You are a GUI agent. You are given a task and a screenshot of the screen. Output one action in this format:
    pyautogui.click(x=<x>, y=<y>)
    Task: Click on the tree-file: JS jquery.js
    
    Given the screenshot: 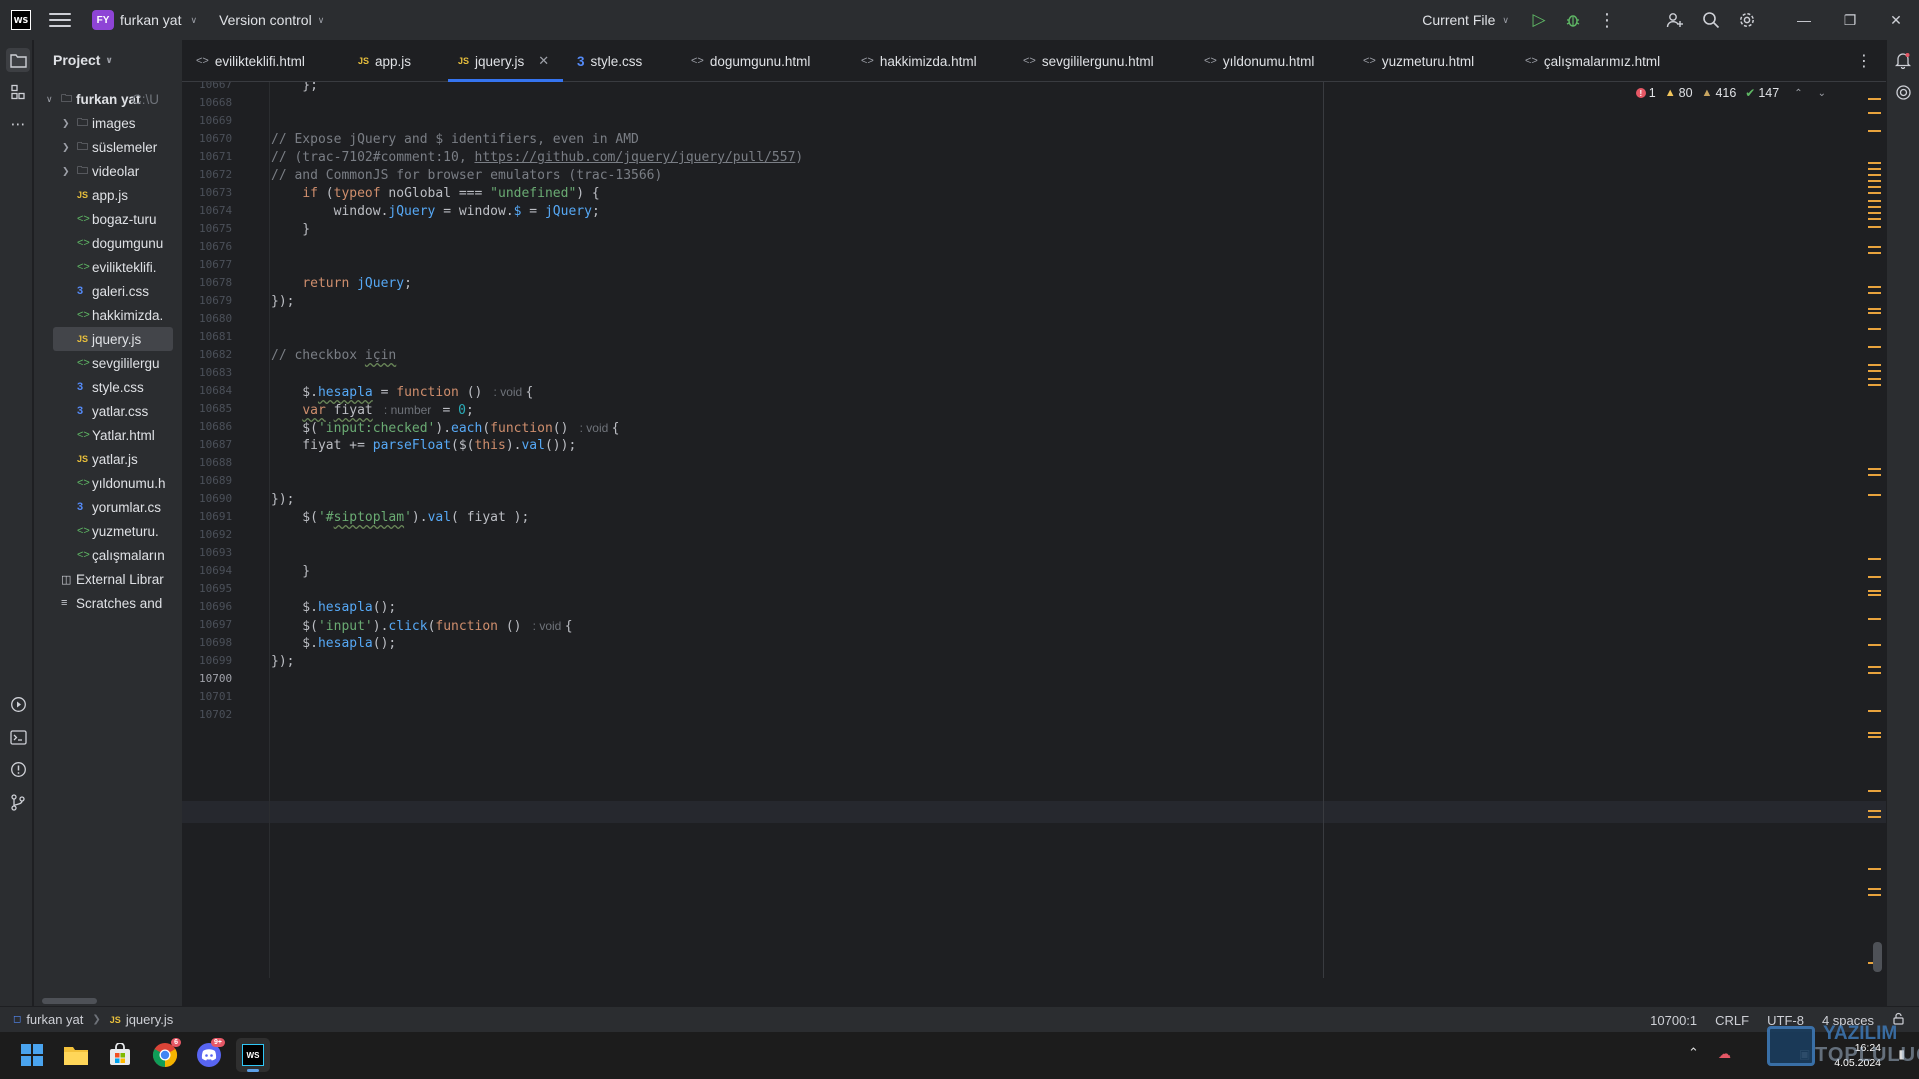 What is the action you would take?
    pyautogui.click(x=113, y=339)
    